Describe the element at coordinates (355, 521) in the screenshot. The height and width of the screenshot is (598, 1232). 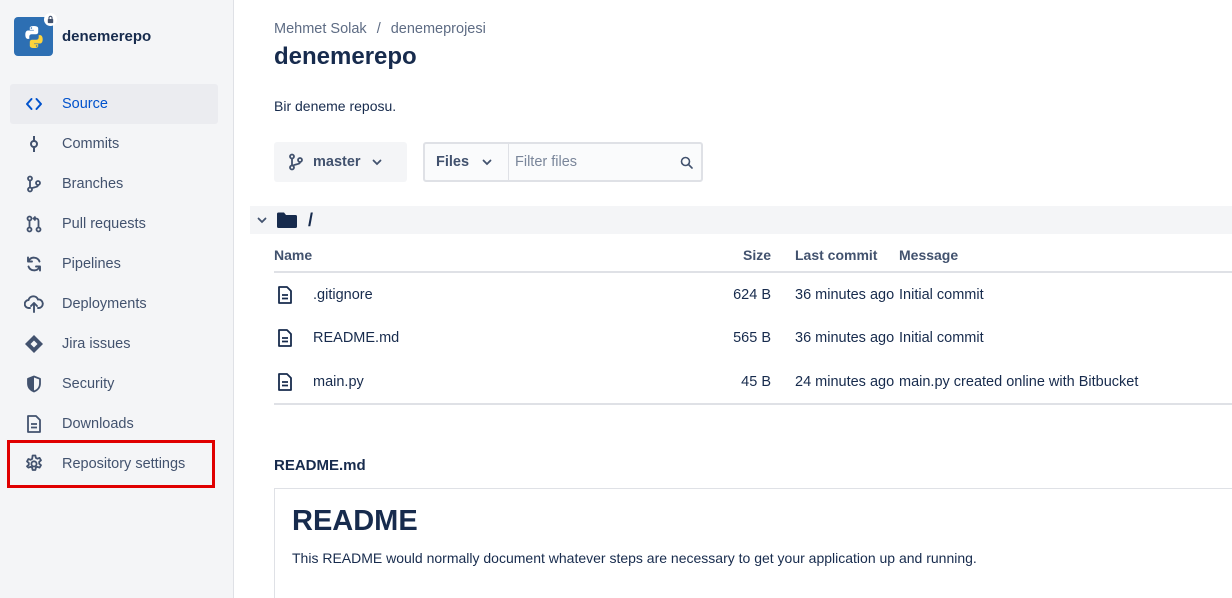
I see `readme-title: README` at that location.